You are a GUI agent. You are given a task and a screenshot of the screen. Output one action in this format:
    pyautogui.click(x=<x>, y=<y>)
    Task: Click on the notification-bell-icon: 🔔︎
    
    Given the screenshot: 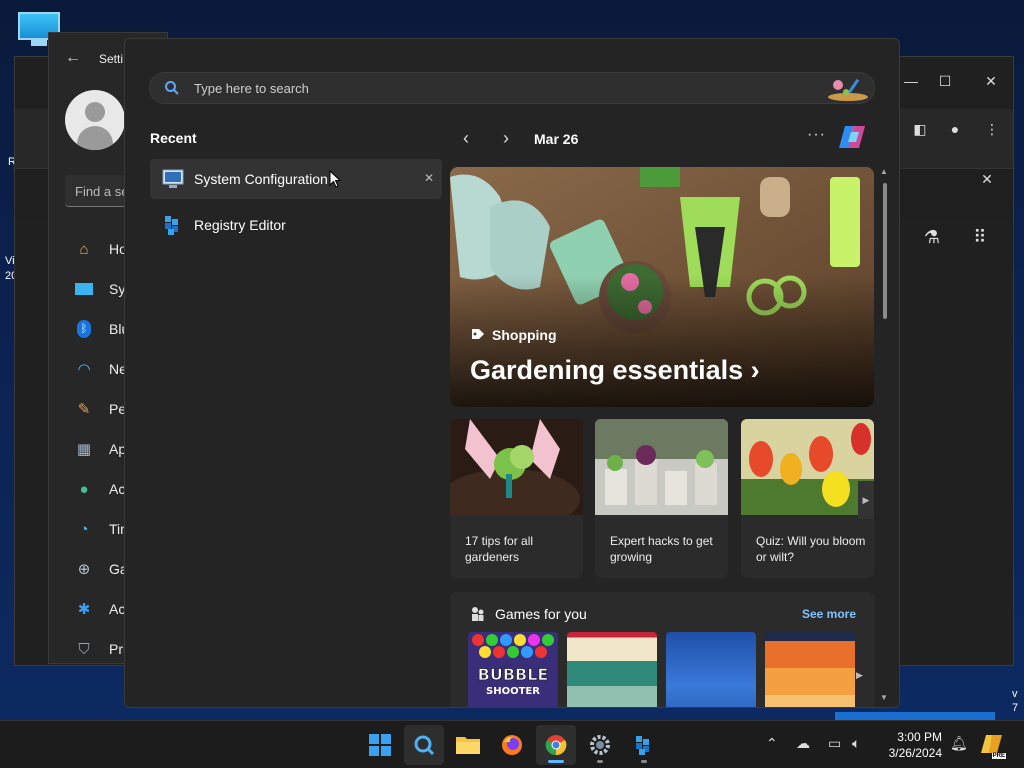 What is the action you would take?
    pyautogui.click(x=959, y=743)
    